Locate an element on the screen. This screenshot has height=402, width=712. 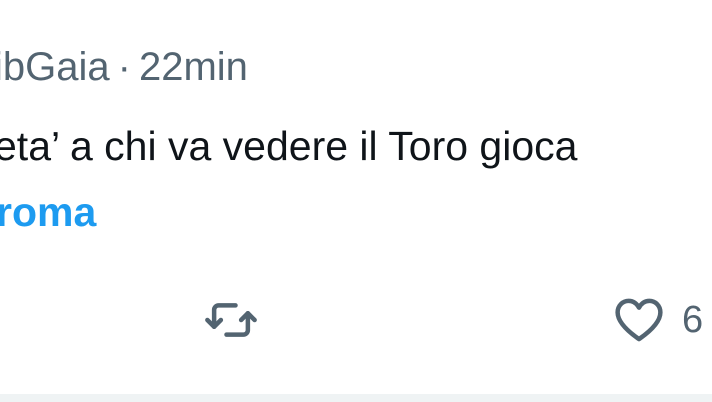
retweet-button is located at coordinates (231, 320).